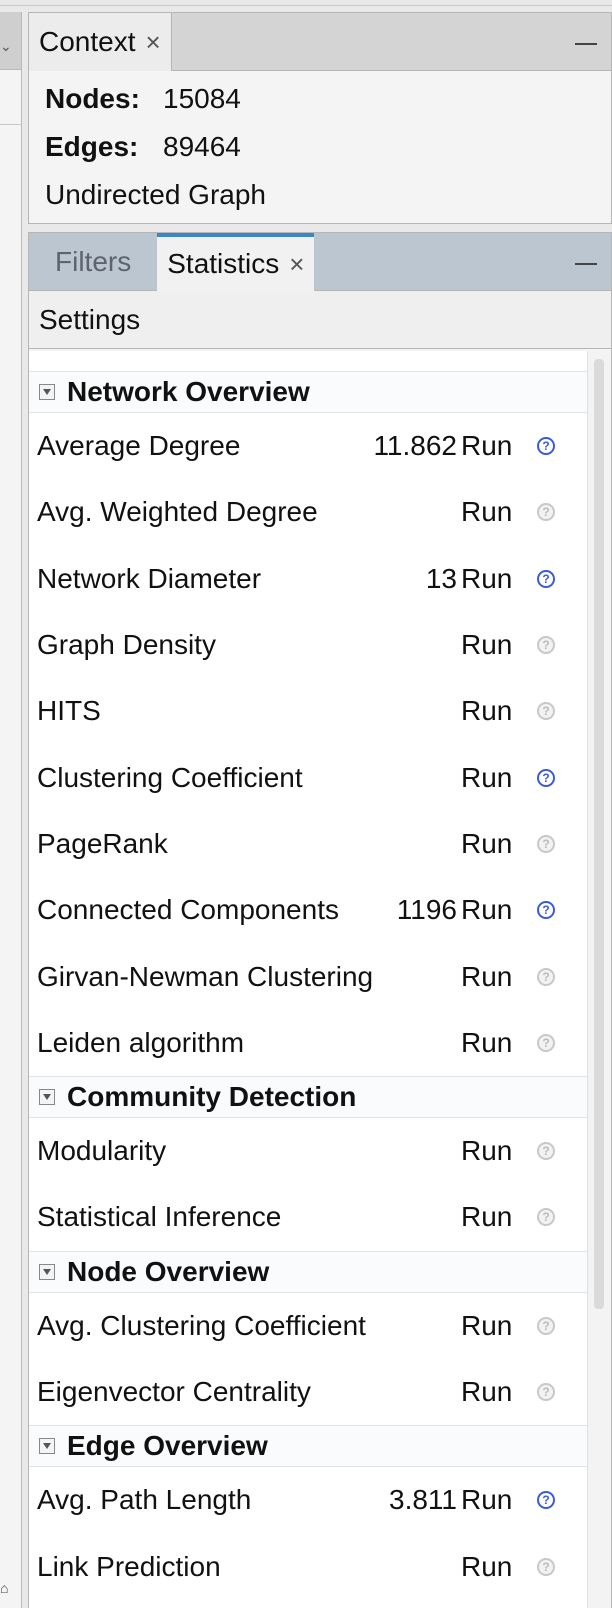 The image size is (612, 1608). I want to click on bucket-icon: ⌂, so click(4, 1588).